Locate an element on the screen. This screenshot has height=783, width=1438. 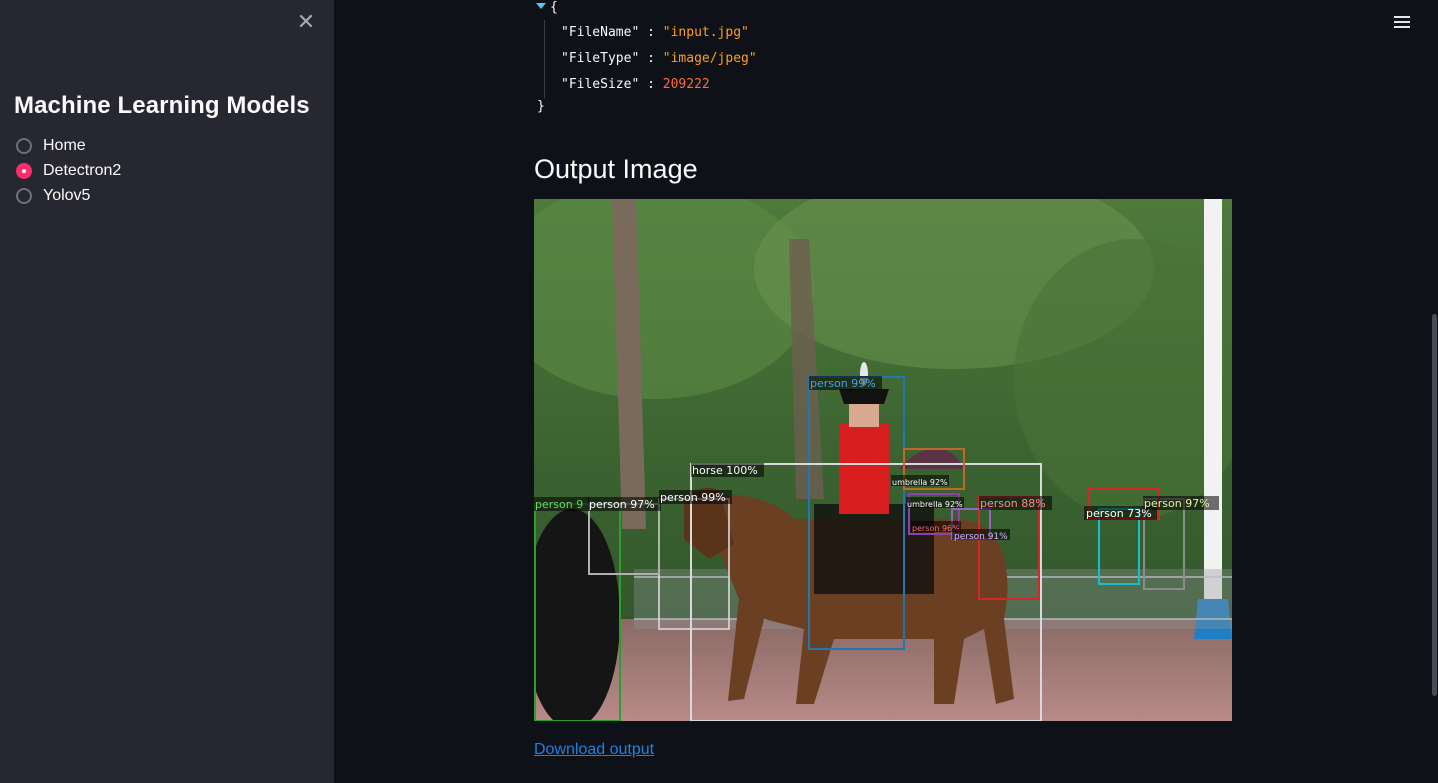
radio-label: Detectron2 is located at coordinates (82, 170).